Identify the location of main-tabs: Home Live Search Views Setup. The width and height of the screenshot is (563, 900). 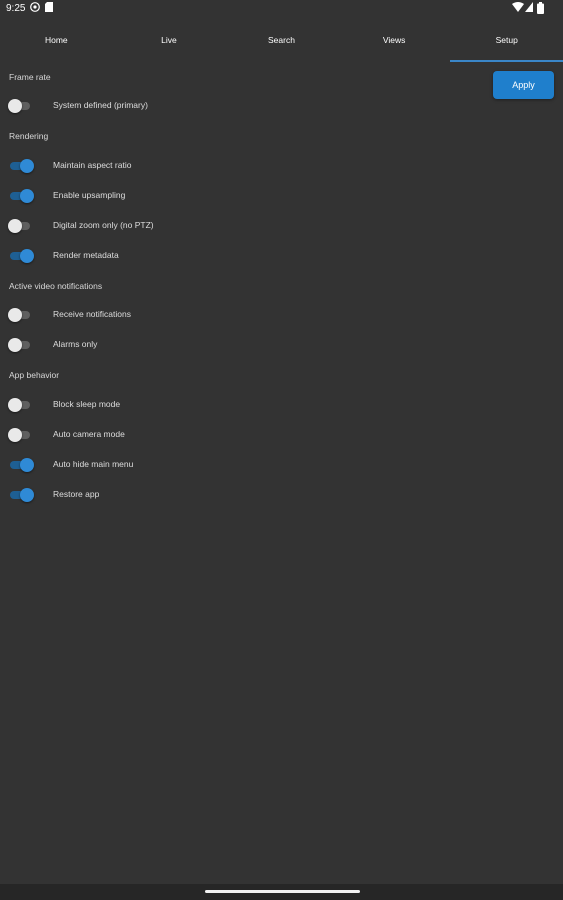
(281, 42).